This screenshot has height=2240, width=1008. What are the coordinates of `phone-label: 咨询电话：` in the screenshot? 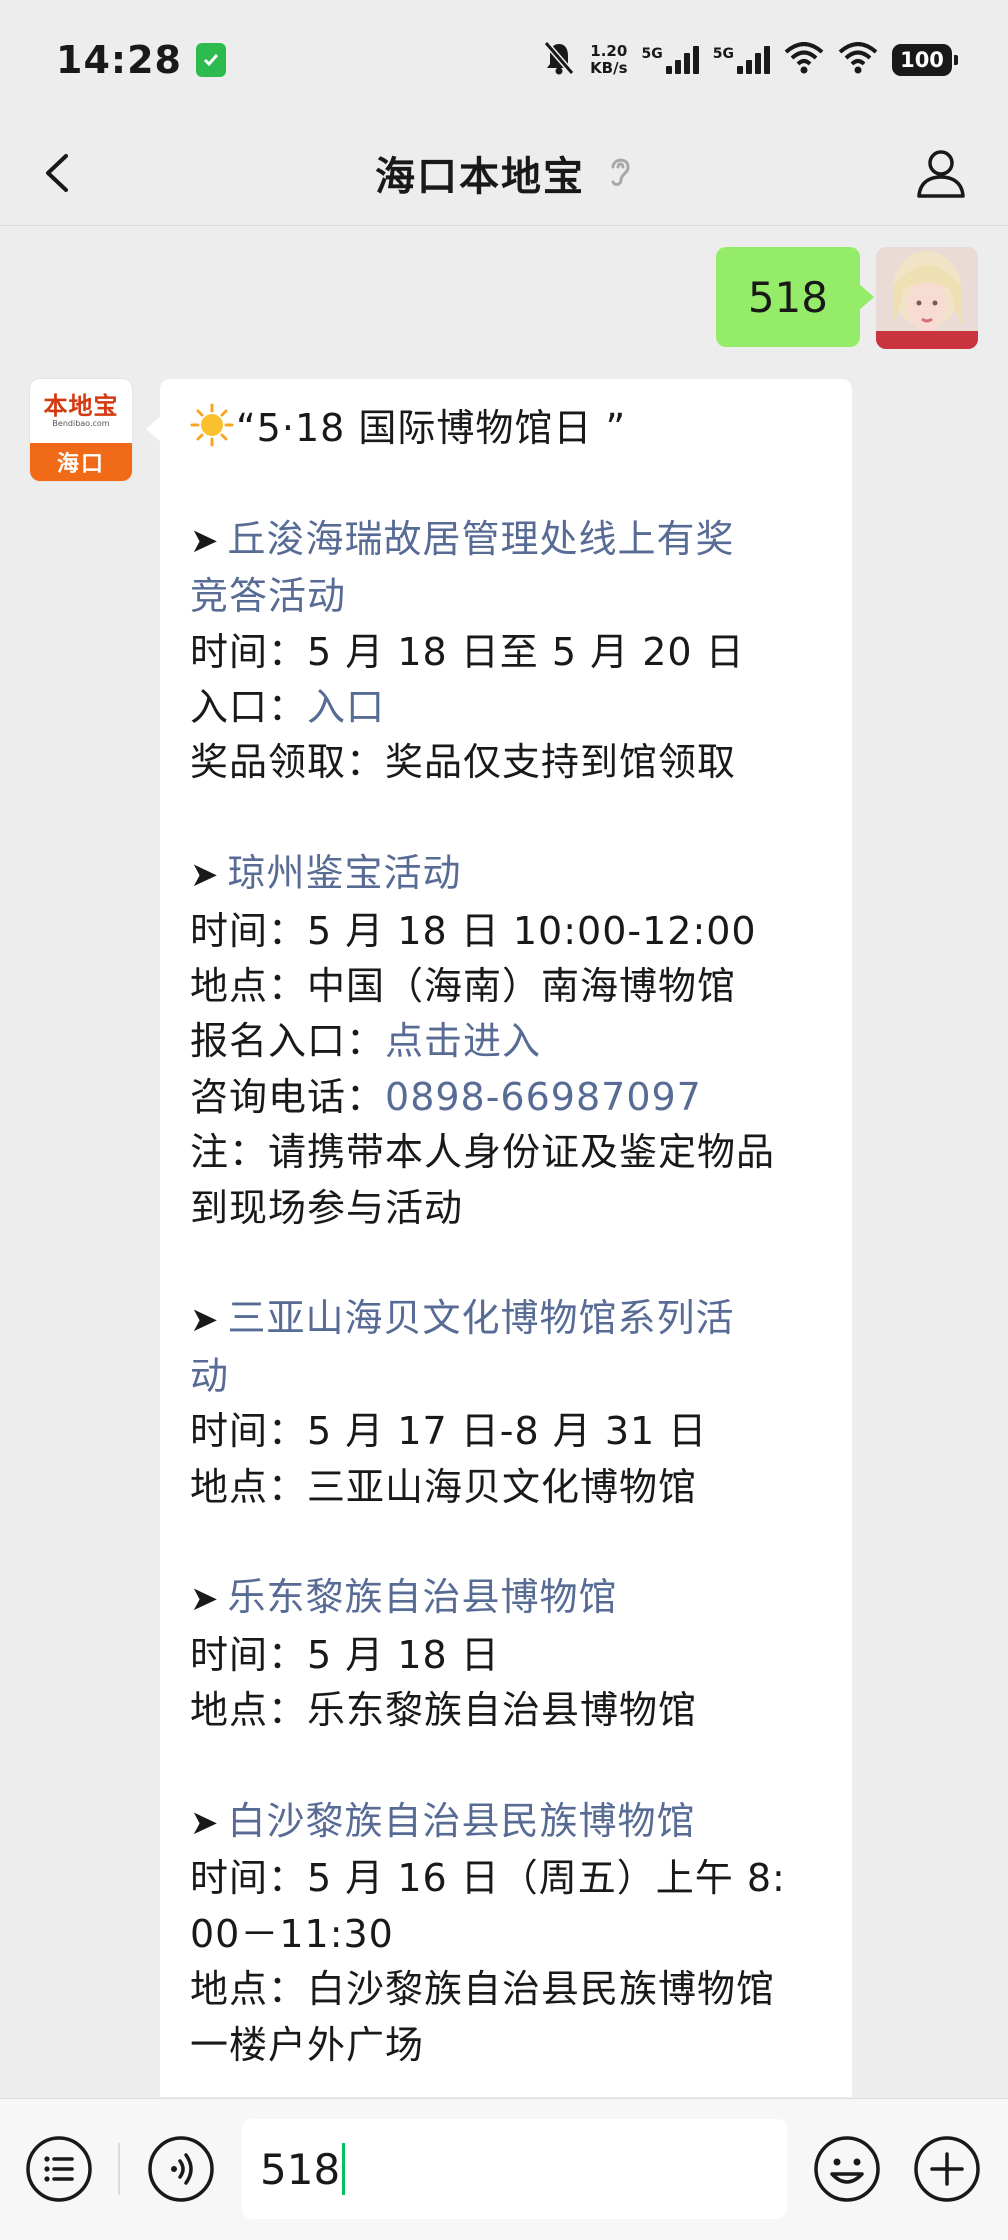 It's located at (288, 1096).